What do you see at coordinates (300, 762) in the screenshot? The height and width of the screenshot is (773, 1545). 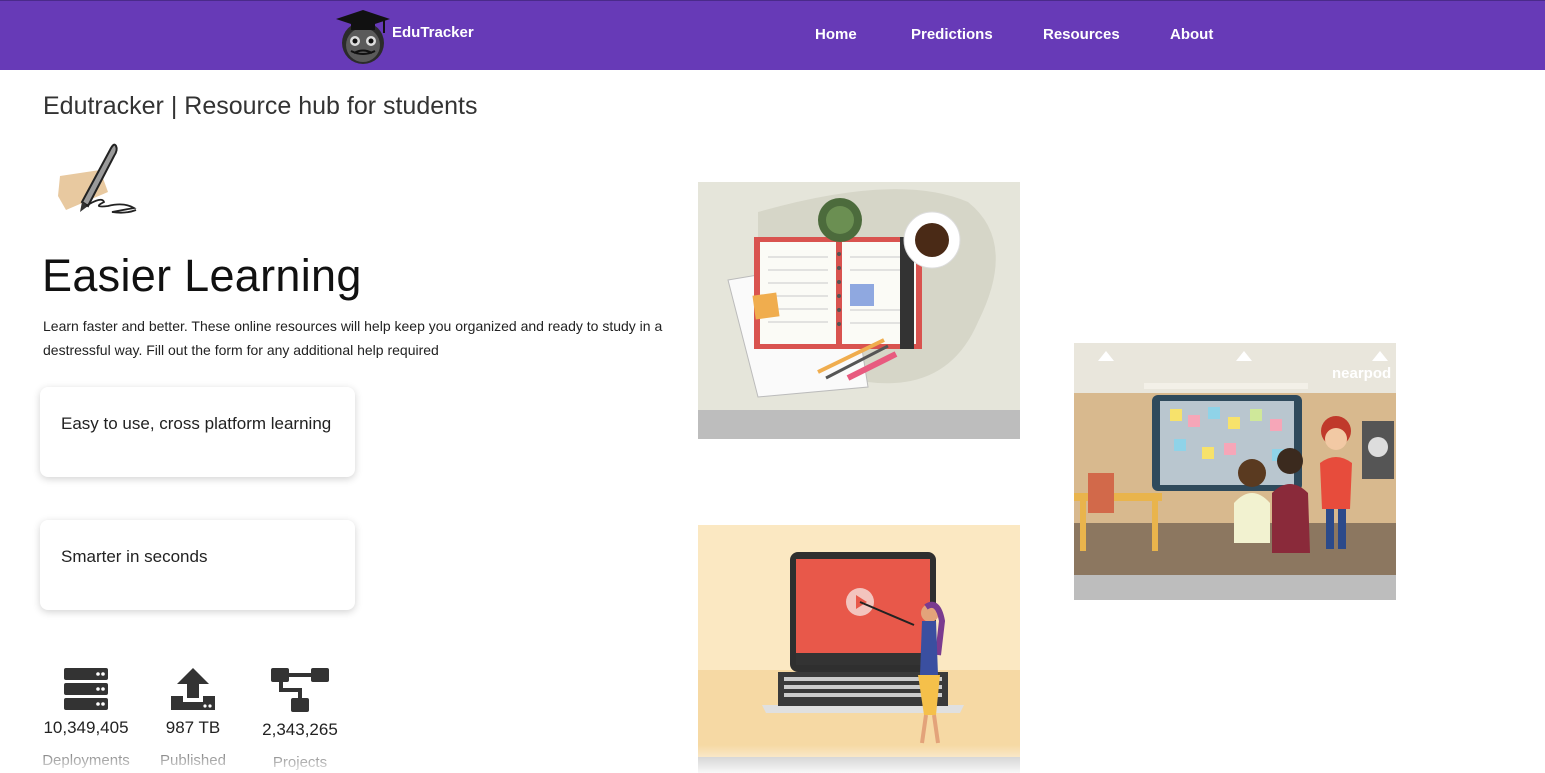 I see `stat-label: Projects` at bounding box center [300, 762].